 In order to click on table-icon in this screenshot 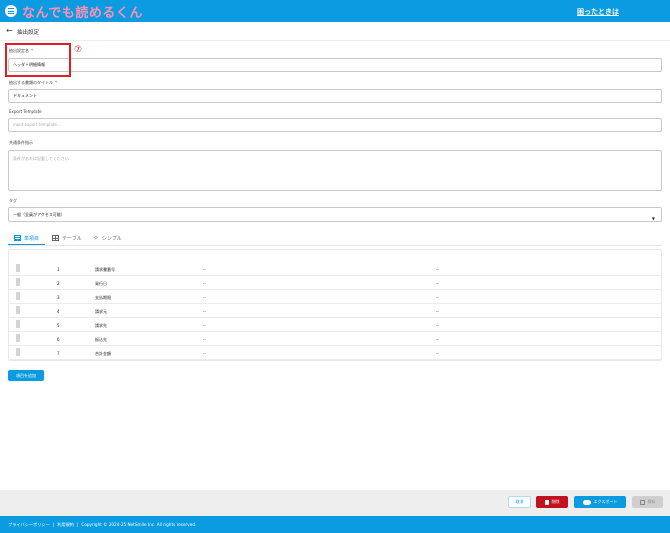, I will do `click(55, 238)`.